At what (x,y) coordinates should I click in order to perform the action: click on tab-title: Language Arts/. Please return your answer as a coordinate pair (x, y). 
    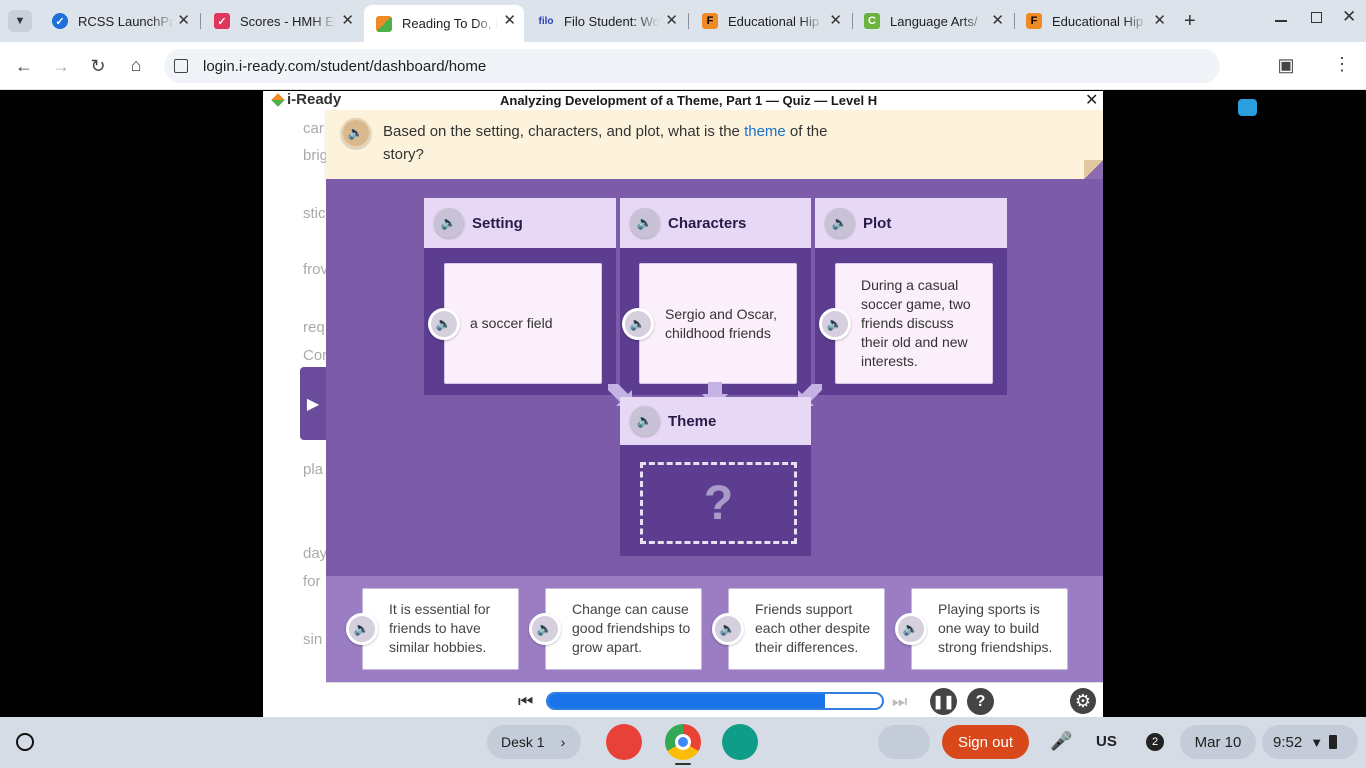
    Looking at the image, I should click on (934, 21).